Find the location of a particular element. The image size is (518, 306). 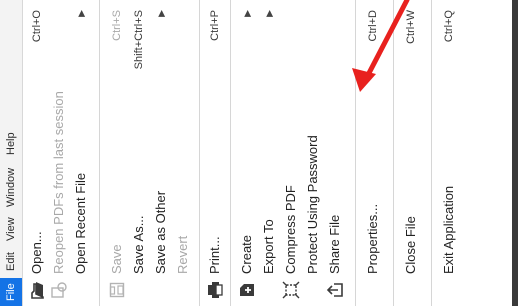

arrow-shaft is located at coordinates (387, 39).